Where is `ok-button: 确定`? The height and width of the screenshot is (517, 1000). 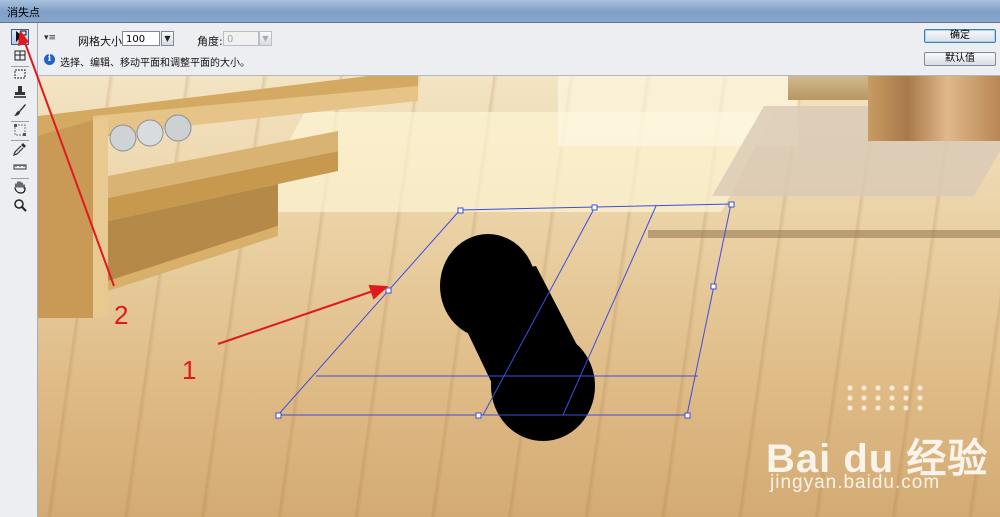
ok-button: 确定 is located at coordinates (960, 36).